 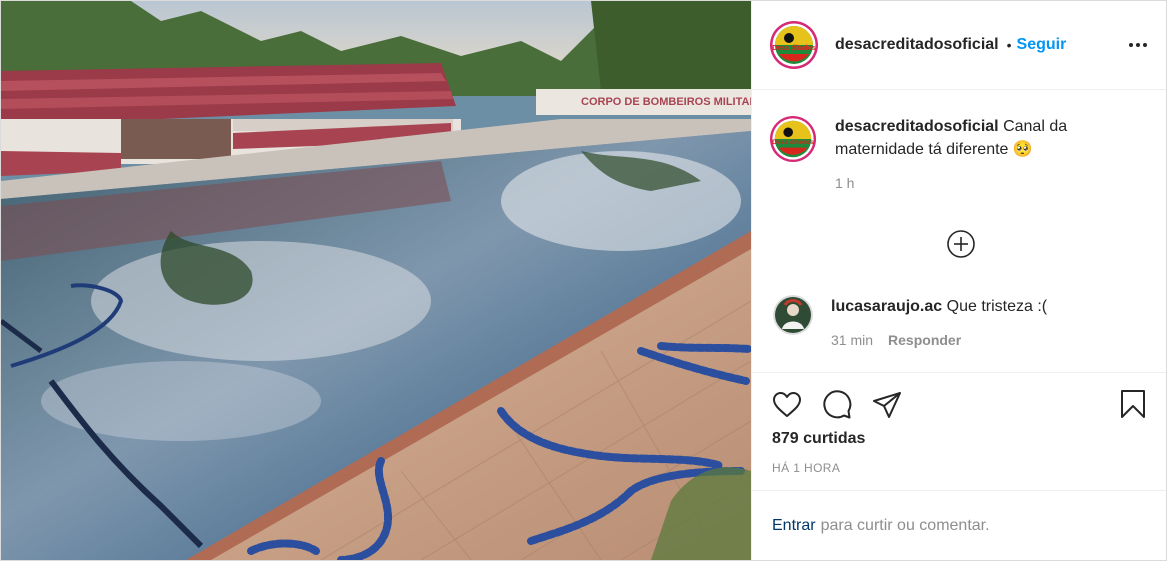 What do you see at coordinates (917, 45) in the screenshot?
I see `author-username: desacreditadosoficial` at bounding box center [917, 45].